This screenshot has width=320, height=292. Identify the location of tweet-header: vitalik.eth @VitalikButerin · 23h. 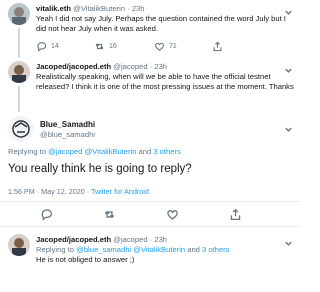
(90, 9).